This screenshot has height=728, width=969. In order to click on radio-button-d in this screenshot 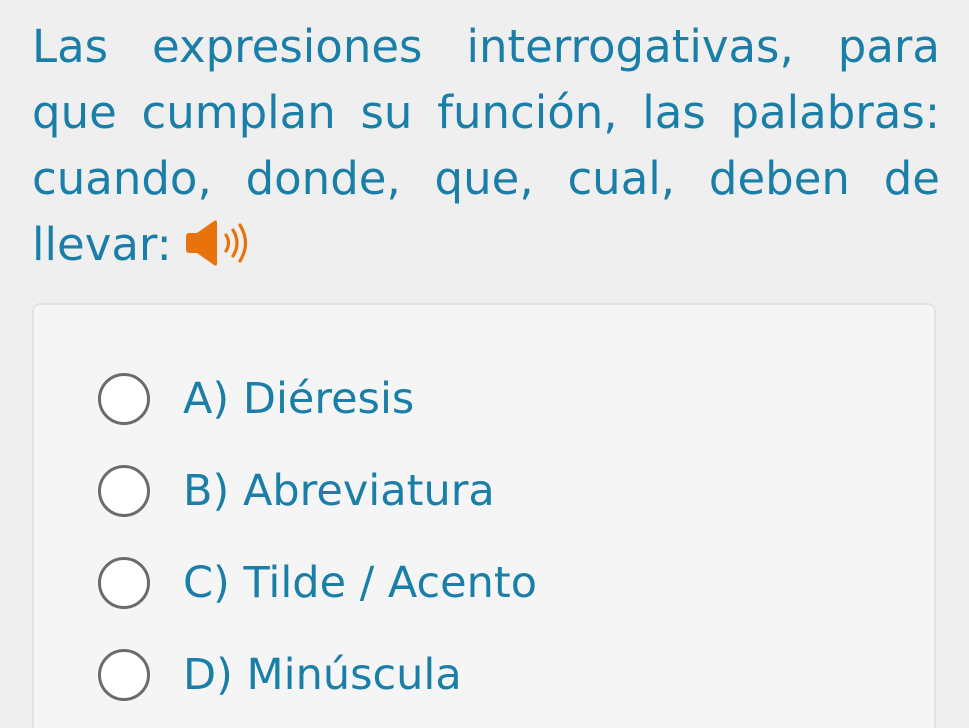, I will do `click(124, 675)`.